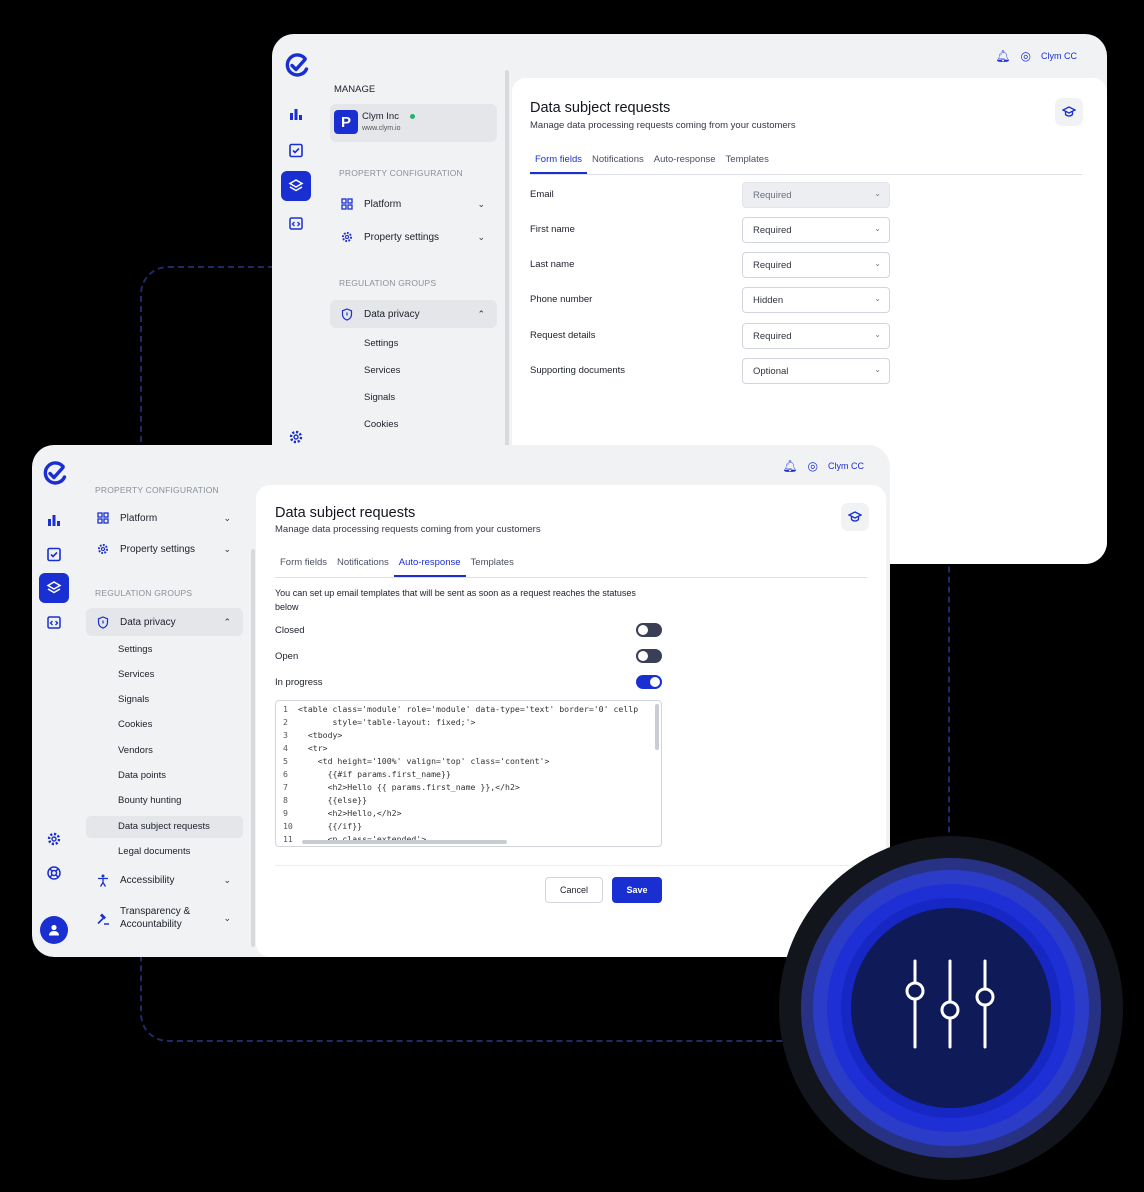 This screenshot has width=1144, height=1192. Describe the element at coordinates (388, 283) in the screenshot. I see `regulation-groups-label: REGULATION GROUPS` at that location.